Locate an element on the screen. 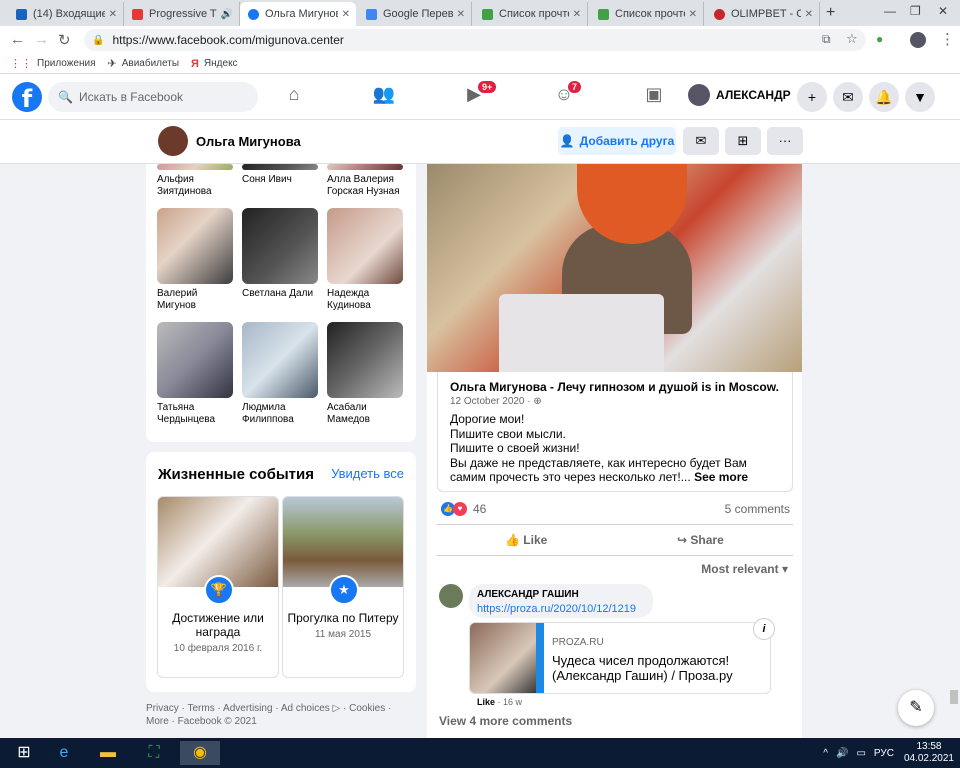  comment-like-button: Like is located at coordinates (486, 702).